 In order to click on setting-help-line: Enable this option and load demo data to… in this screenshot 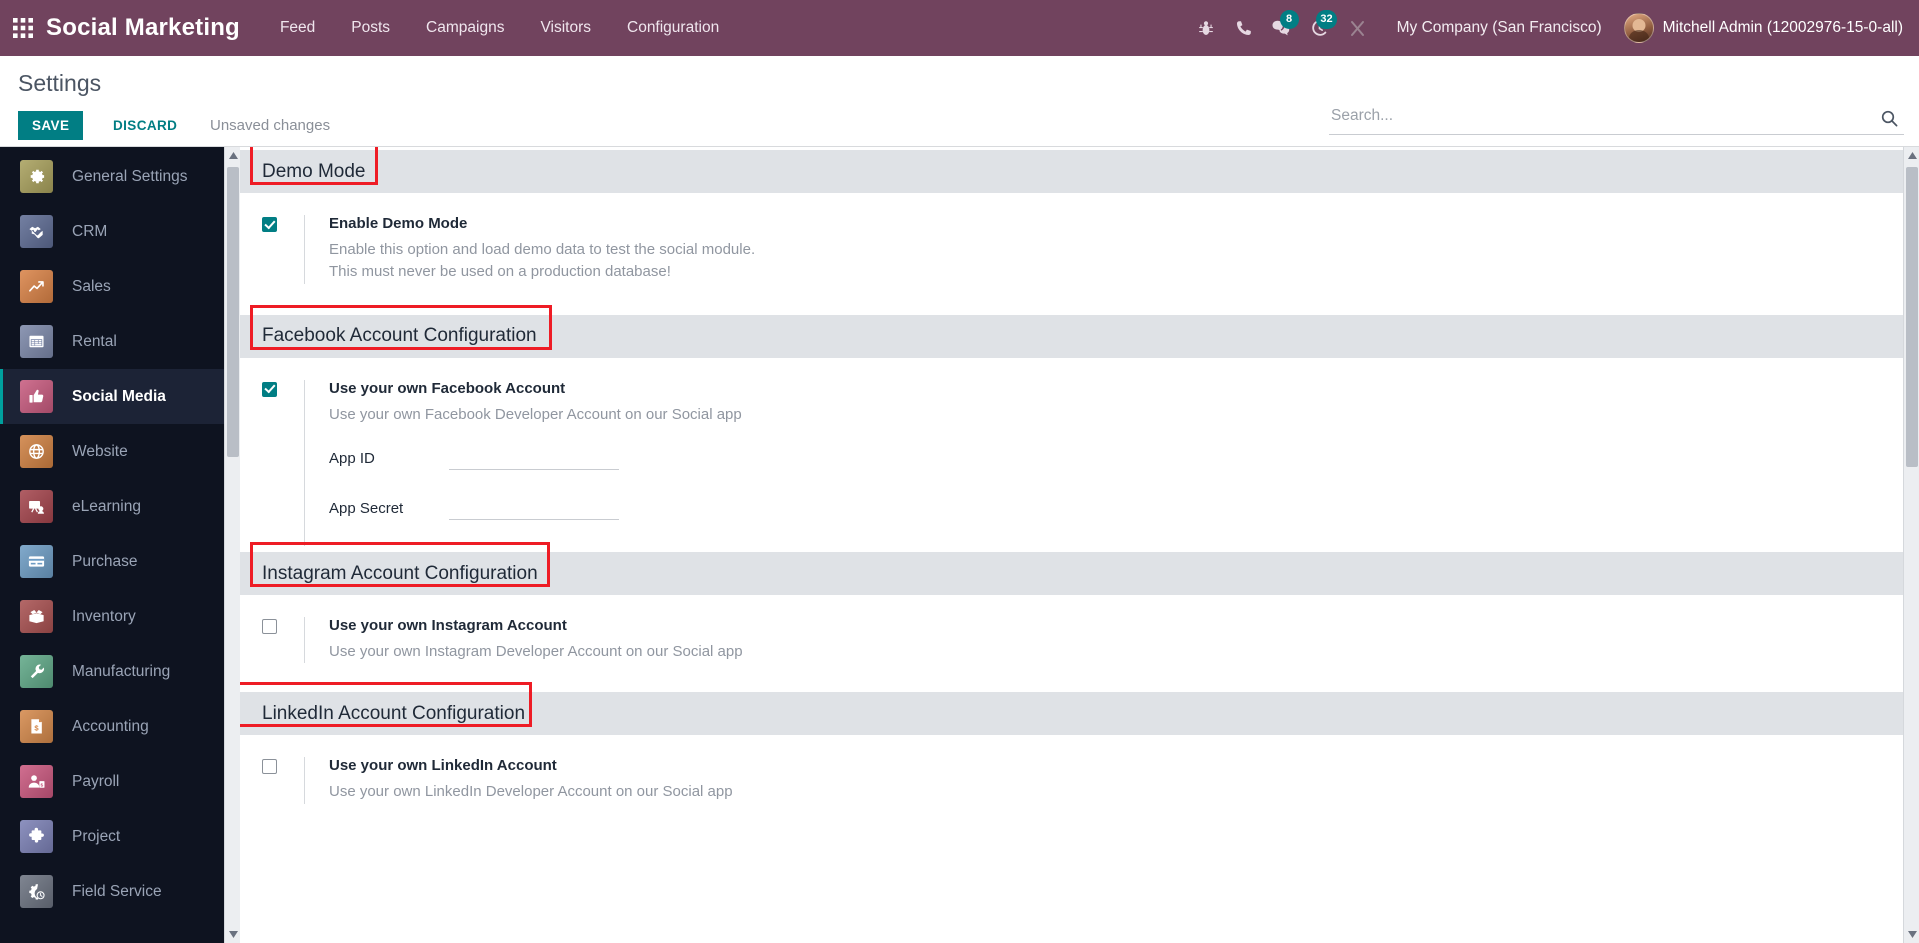, I will do `click(542, 249)`.